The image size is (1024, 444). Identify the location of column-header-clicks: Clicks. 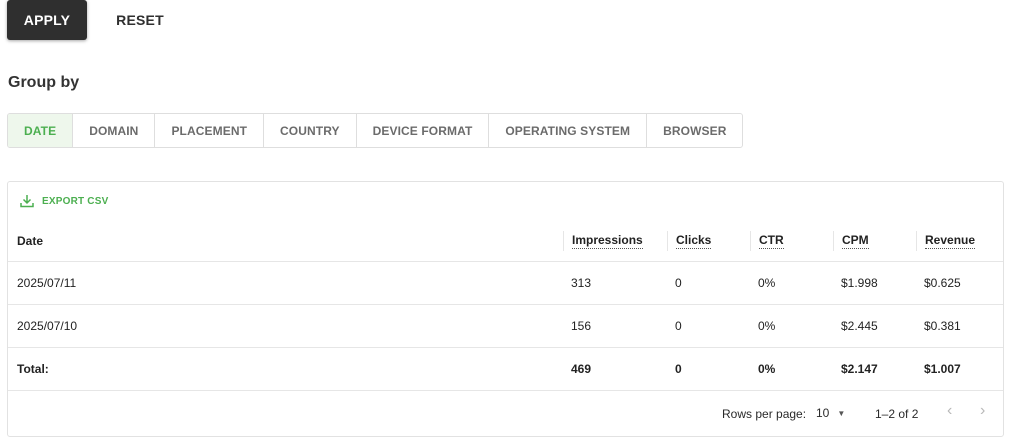
(689, 241).